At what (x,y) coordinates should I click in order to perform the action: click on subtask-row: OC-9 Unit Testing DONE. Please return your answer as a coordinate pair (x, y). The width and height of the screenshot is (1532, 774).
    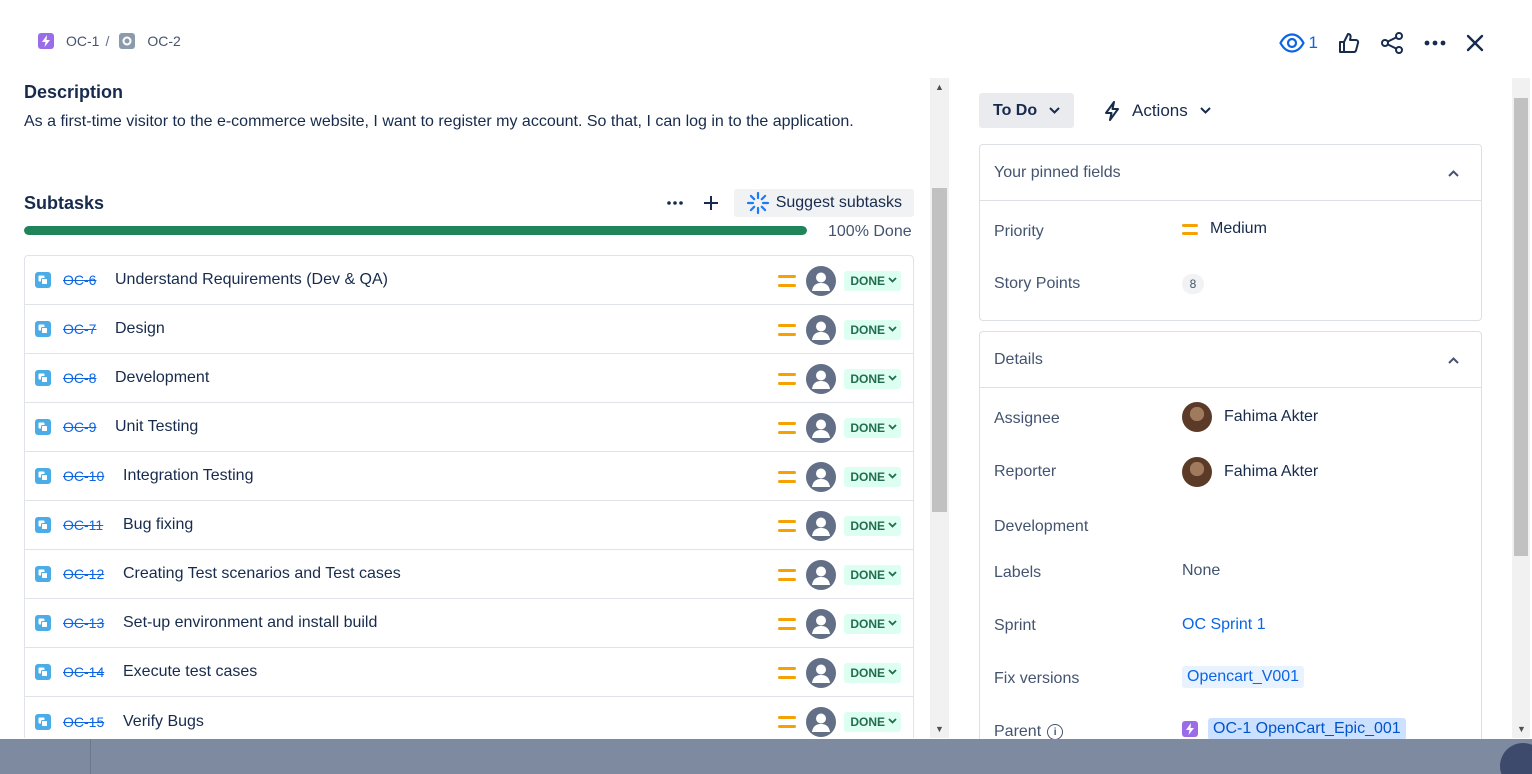
    Looking at the image, I should click on (469, 427).